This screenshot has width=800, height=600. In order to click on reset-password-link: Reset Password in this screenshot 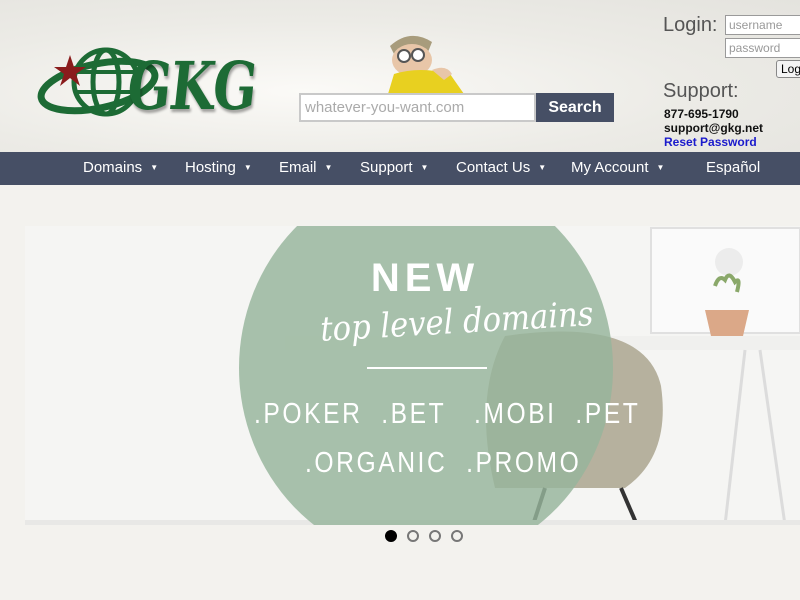, I will do `click(710, 142)`.